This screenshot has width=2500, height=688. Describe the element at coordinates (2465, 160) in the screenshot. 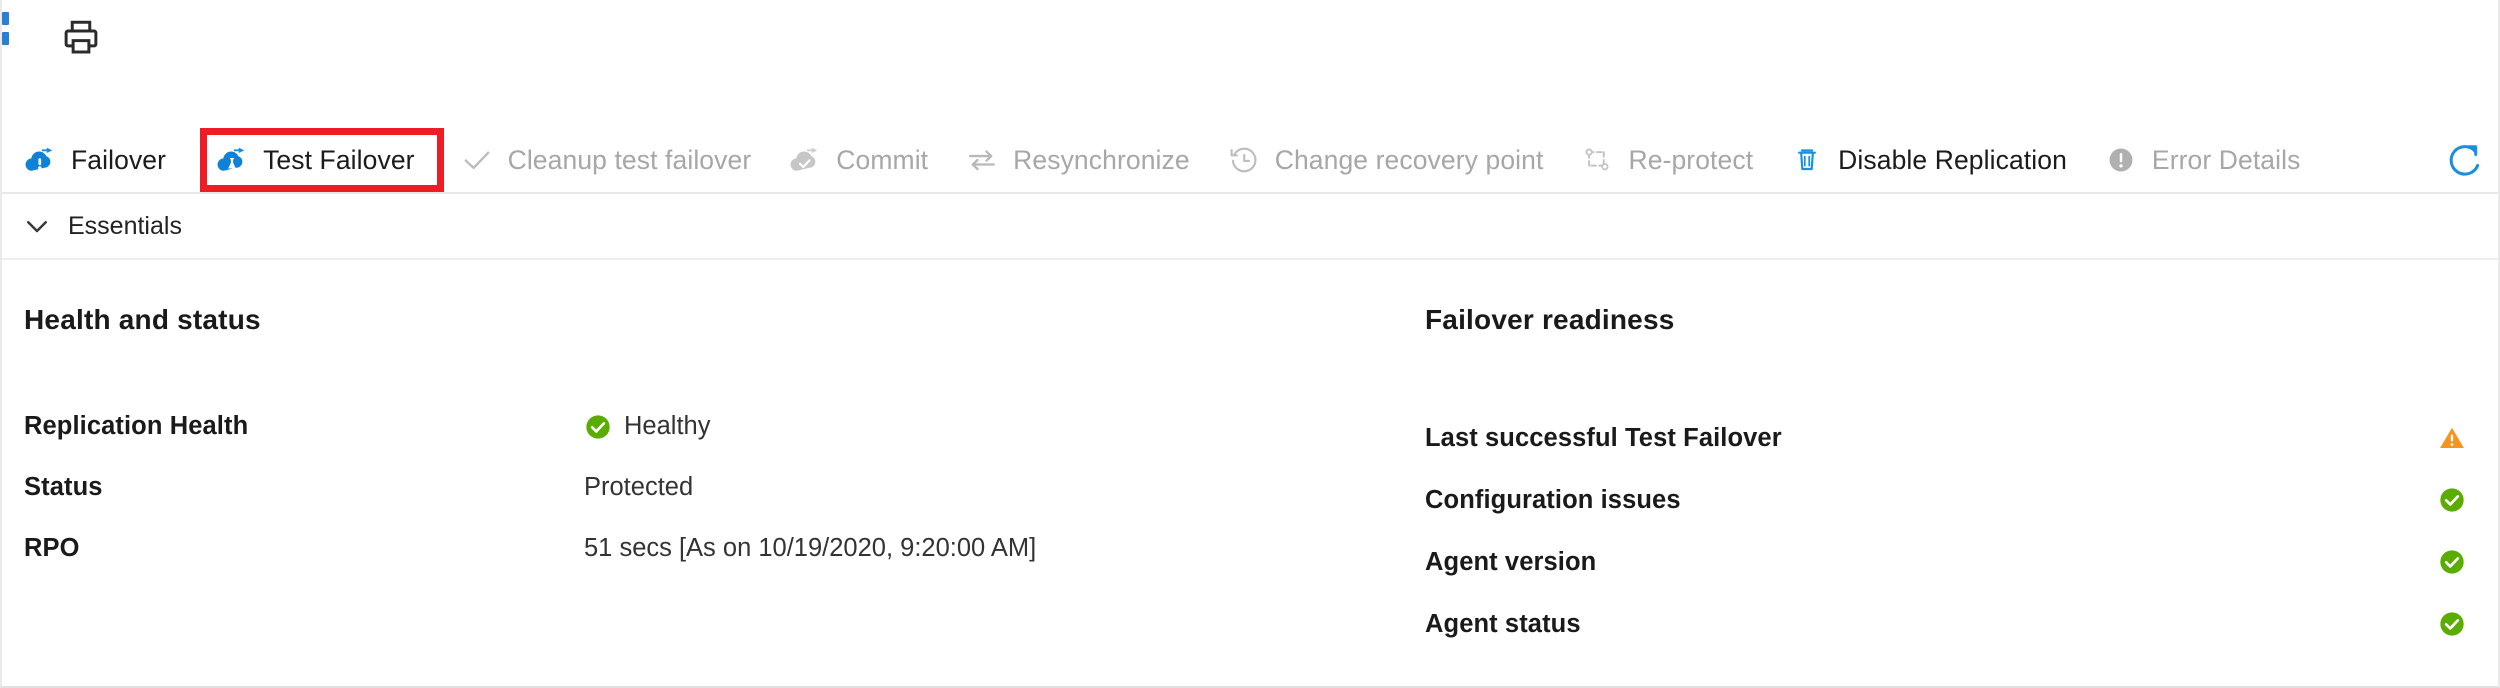

I see `refresh-icon` at that location.